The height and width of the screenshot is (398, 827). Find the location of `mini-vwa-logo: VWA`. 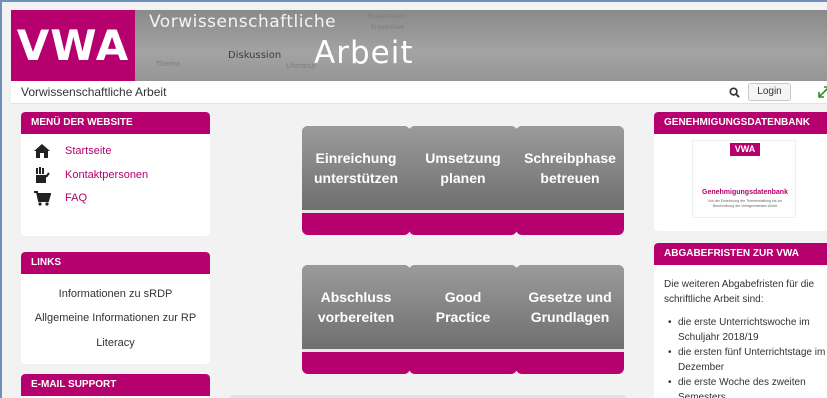

mini-vwa-logo: VWA is located at coordinates (745, 149).